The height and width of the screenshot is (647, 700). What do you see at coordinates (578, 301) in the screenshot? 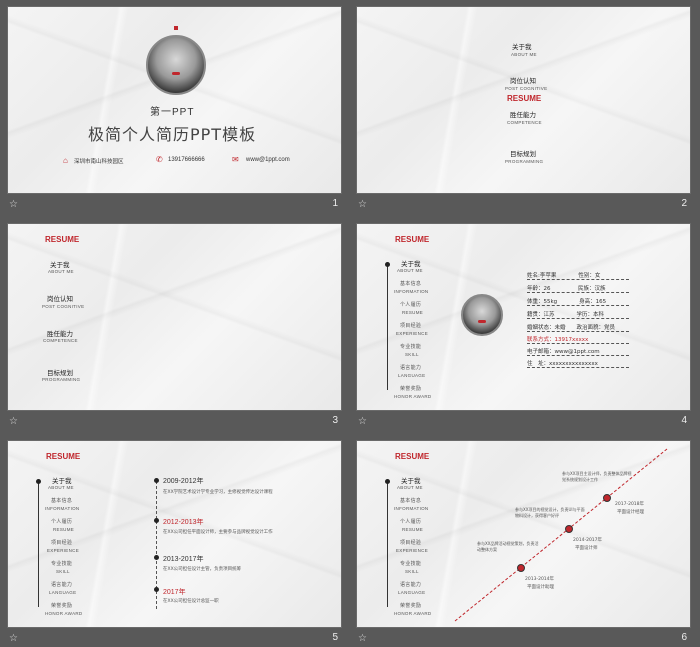
I see `info-row: 体重：55kg 身高：165` at bounding box center [578, 301].